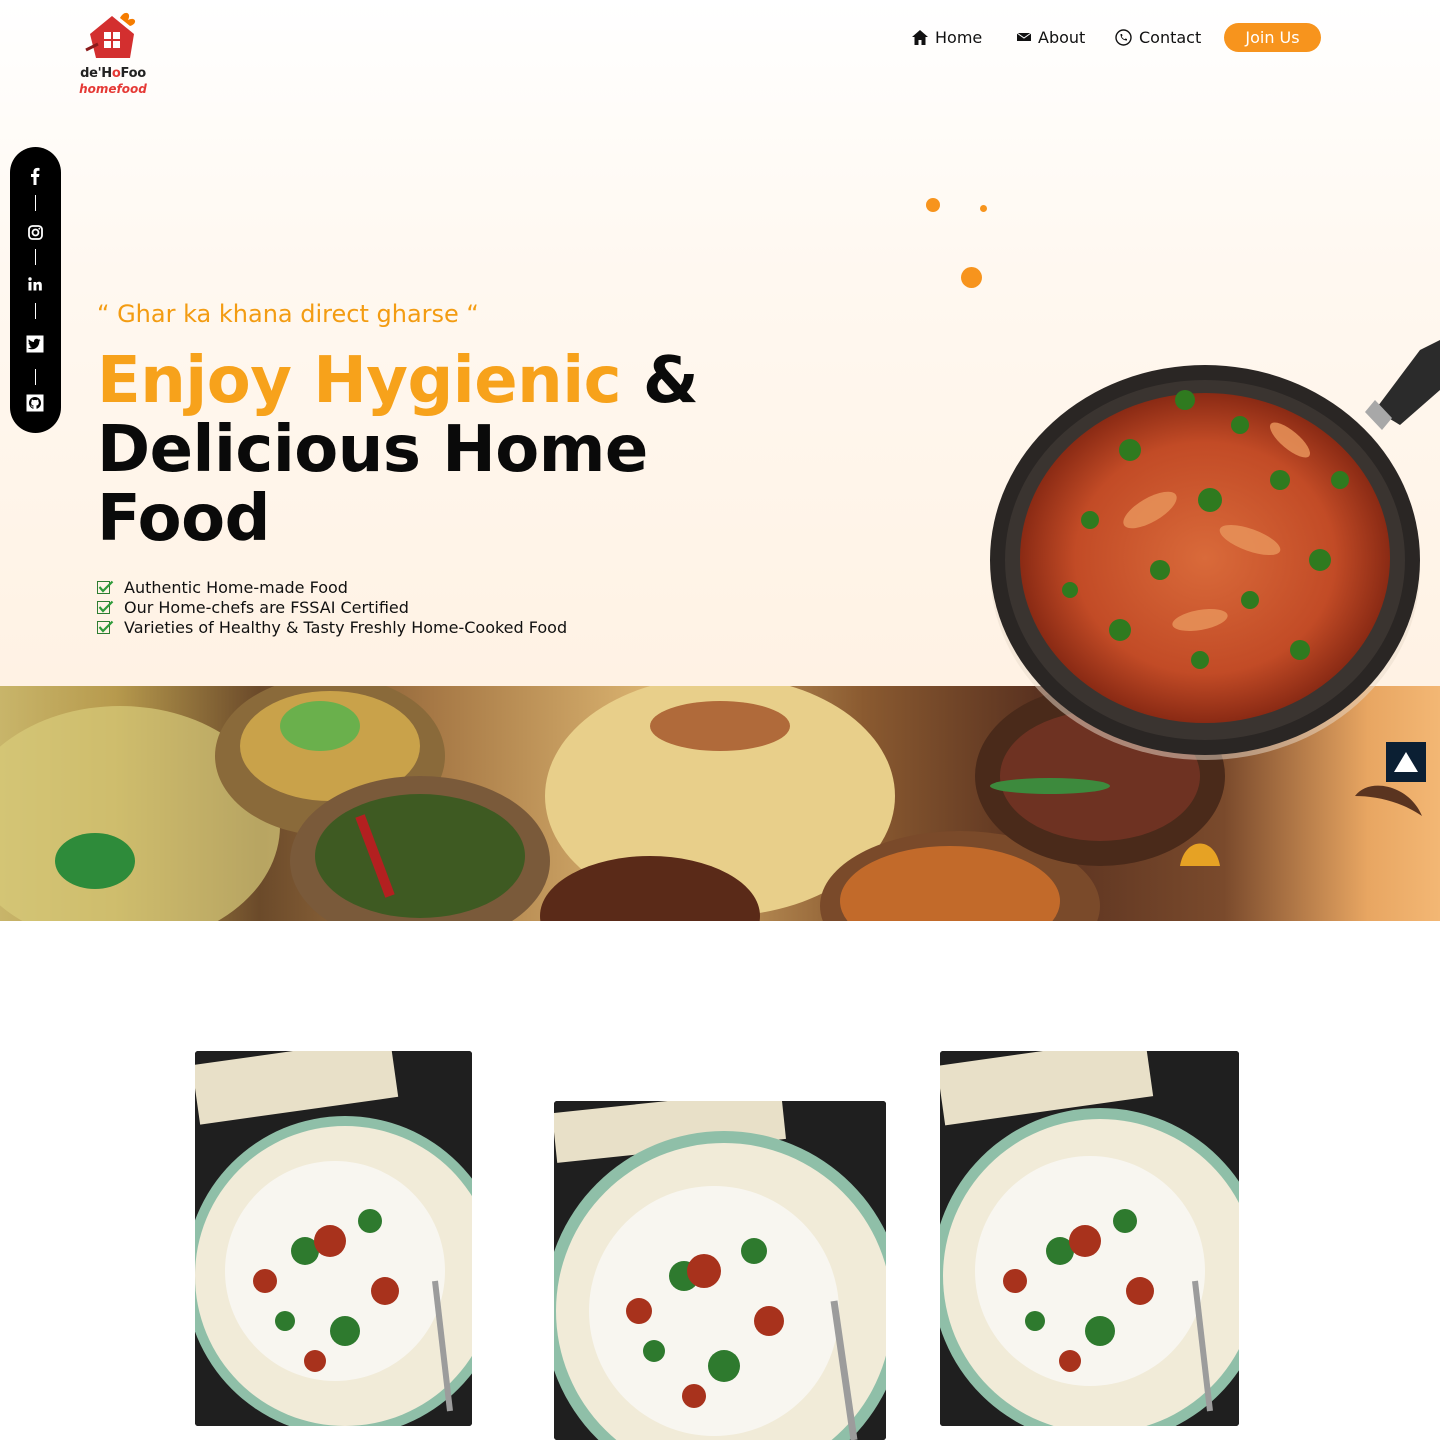 The width and height of the screenshot is (1440, 1440). Describe the element at coordinates (183, 519) in the screenshot. I see `headline-line3: Food` at that location.